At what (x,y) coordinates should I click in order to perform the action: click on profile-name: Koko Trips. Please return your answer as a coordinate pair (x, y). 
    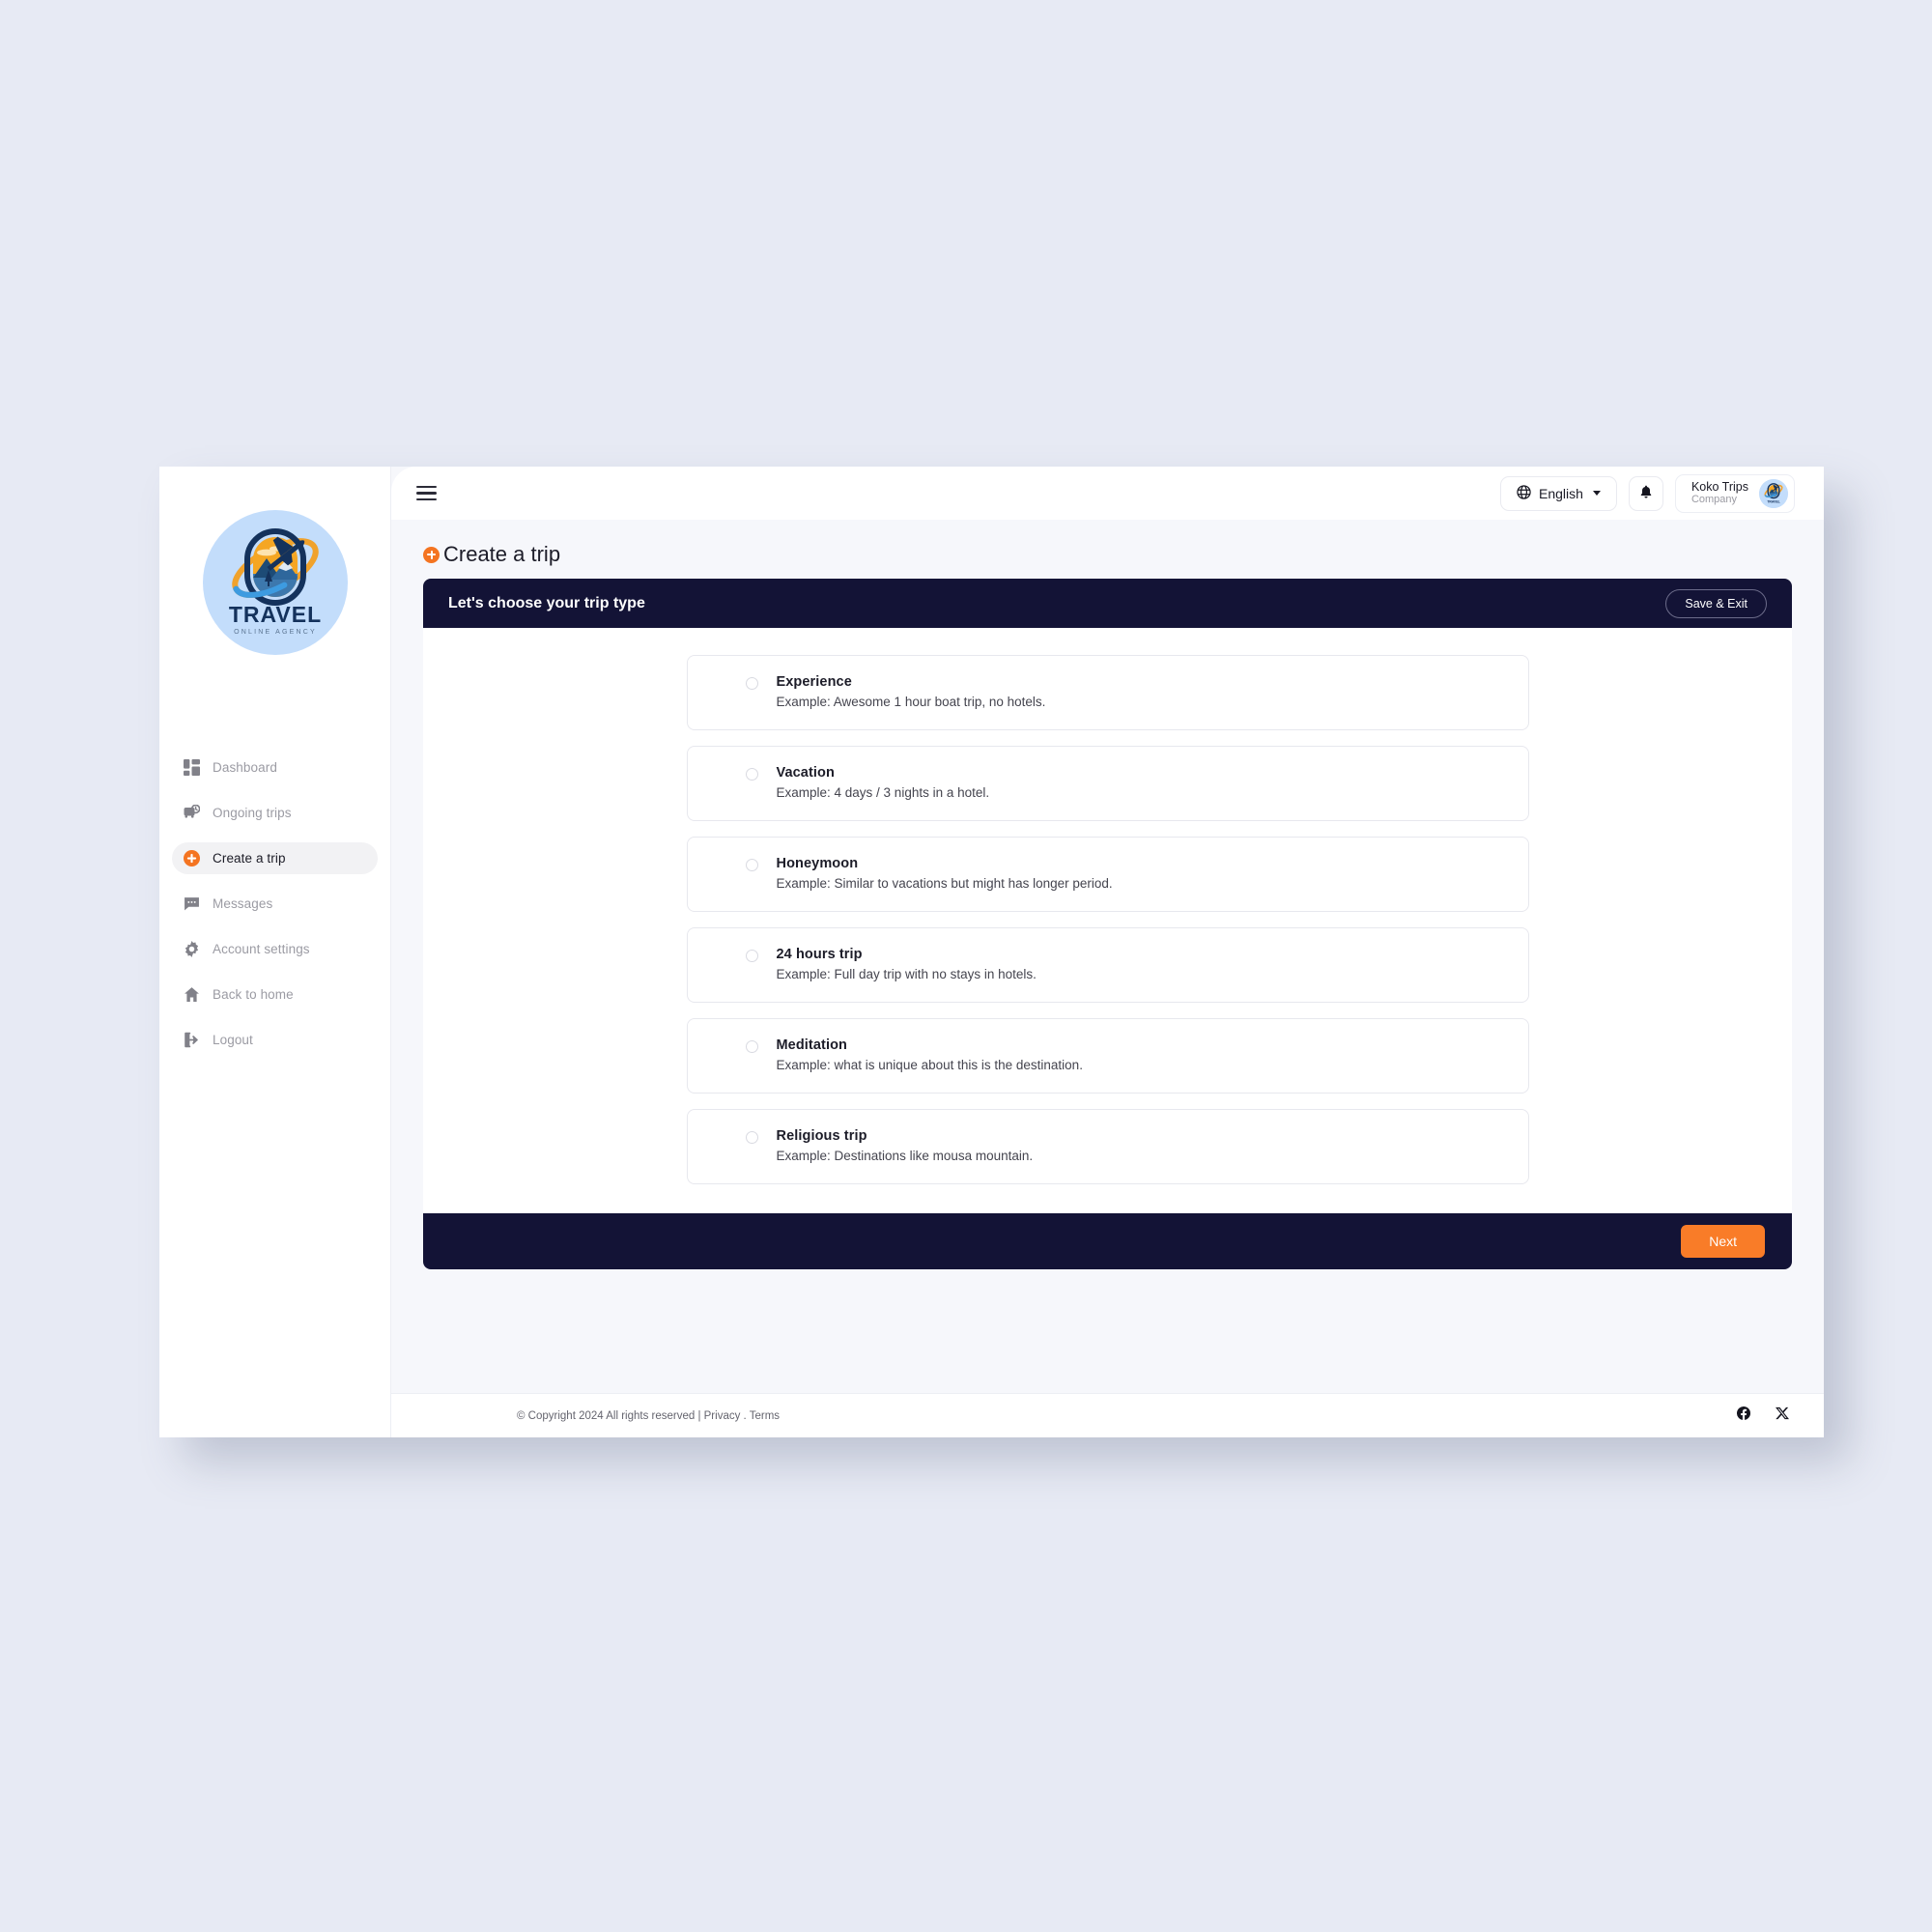
    Looking at the image, I should click on (1719, 486).